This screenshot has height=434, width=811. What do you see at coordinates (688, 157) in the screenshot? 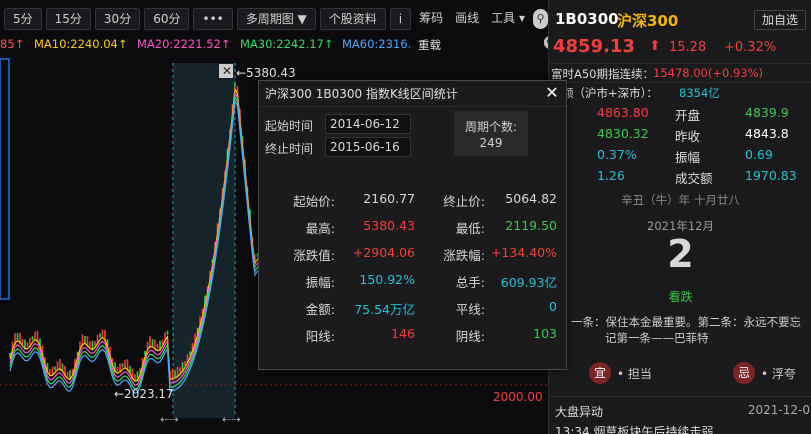
I see `quote-k2: 振幅` at bounding box center [688, 157].